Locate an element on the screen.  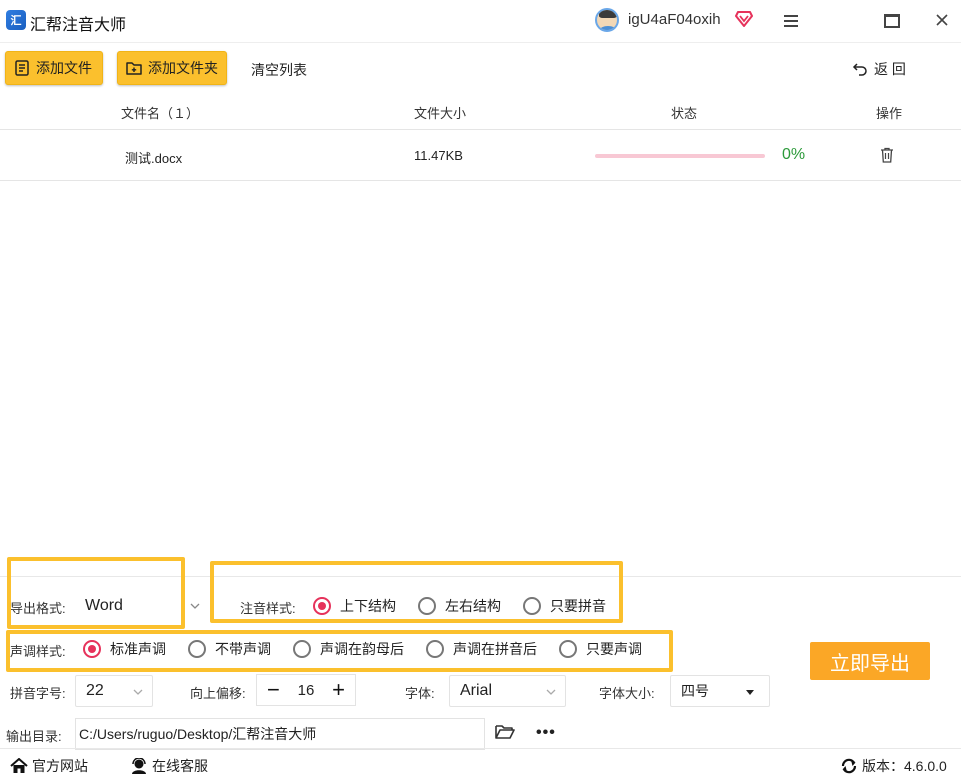
output-dir-field: C:/Users/ruguo/Desktop/汇帮注音大师 is located at coordinates (280, 734).